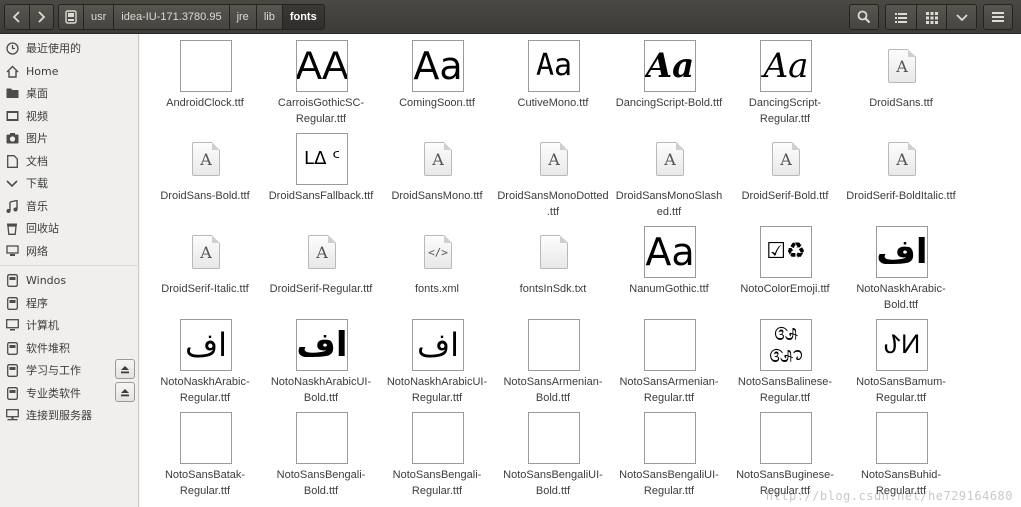 Image resolution: width=1021 pixels, height=507 pixels. What do you see at coordinates (69, 348) in the screenshot?
I see `sidebar-item-software: 软件堆积` at bounding box center [69, 348].